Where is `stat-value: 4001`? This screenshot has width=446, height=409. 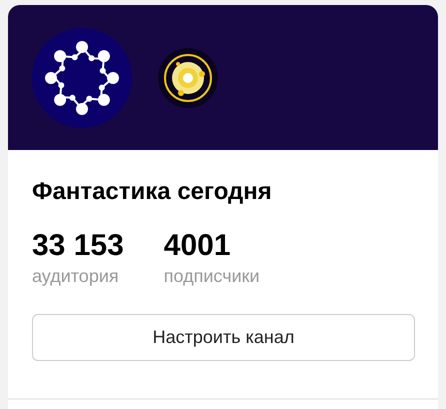
stat-value: 4001 is located at coordinates (198, 246).